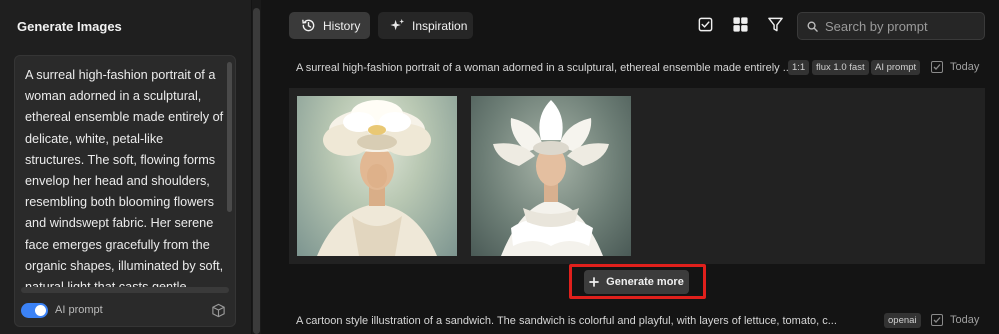  What do you see at coordinates (812, 26) in the screenshot?
I see `search-icon` at bounding box center [812, 26].